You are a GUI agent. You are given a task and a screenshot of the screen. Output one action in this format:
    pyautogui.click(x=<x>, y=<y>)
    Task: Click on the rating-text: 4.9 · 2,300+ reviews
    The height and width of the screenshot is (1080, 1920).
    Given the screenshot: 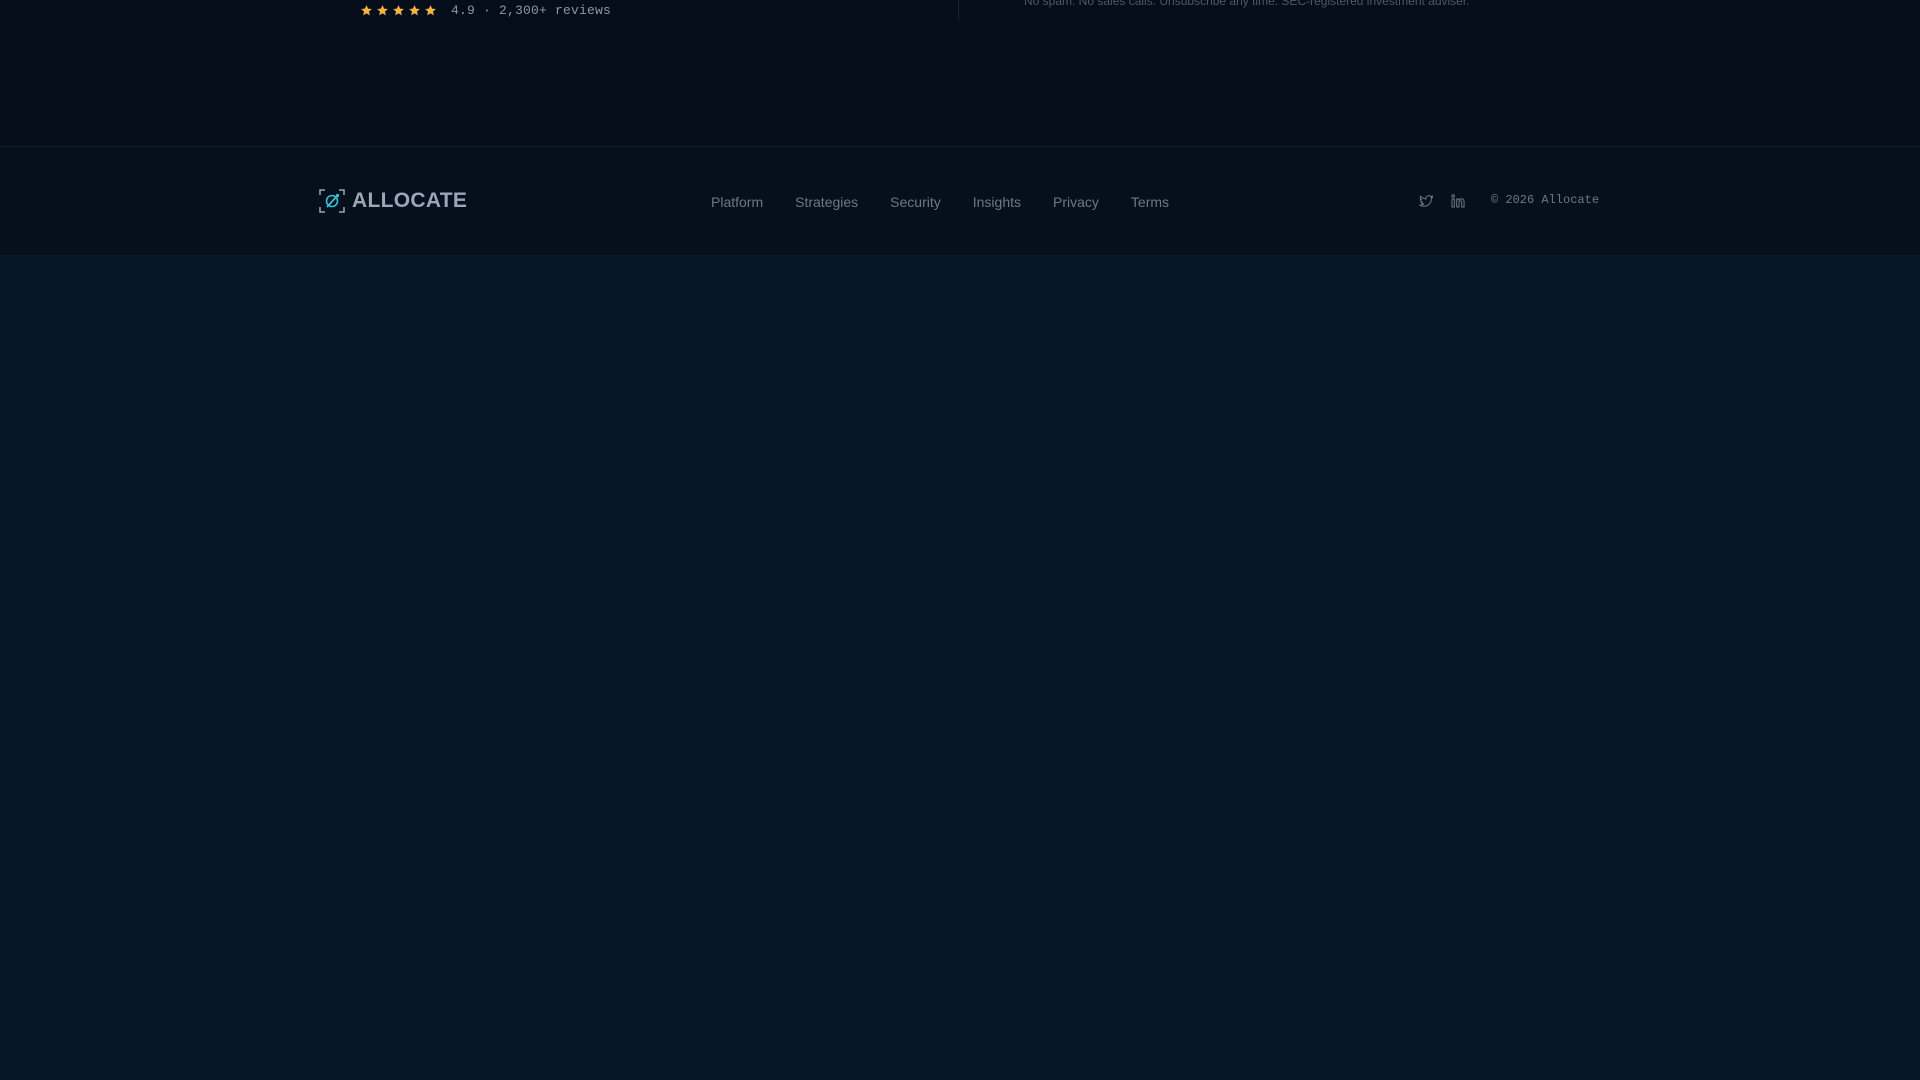 What is the action you would take?
    pyautogui.click(x=531, y=10)
    